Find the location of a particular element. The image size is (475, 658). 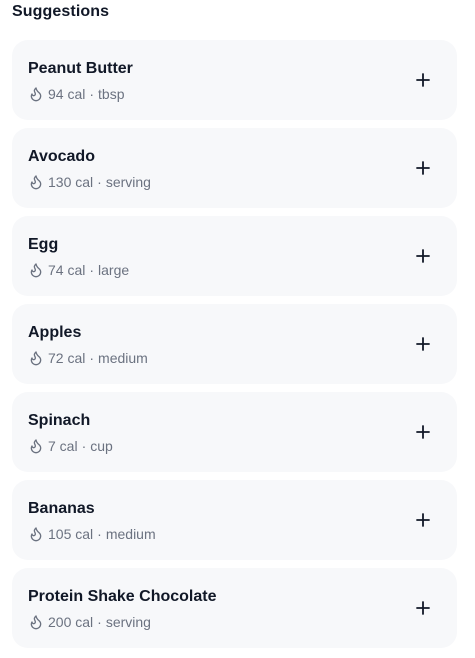

calories-value: 94 cal is located at coordinates (67, 94).